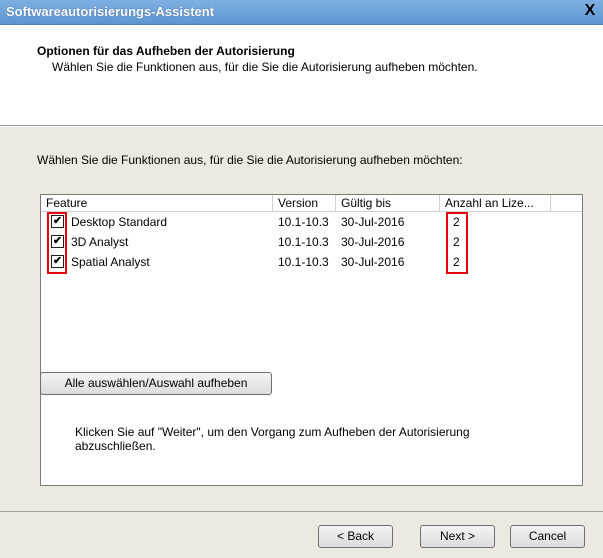 The width and height of the screenshot is (603, 558). What do you see at coordinates (110, 262) in the screenshot?
I see `feature-name: Spatial Analyst` at bounding box center [110, 262].